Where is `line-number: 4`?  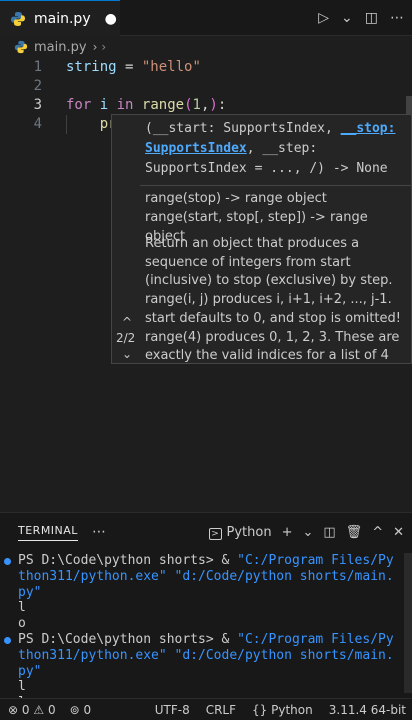 line-number: 4 is located at coordinates (37, 124).